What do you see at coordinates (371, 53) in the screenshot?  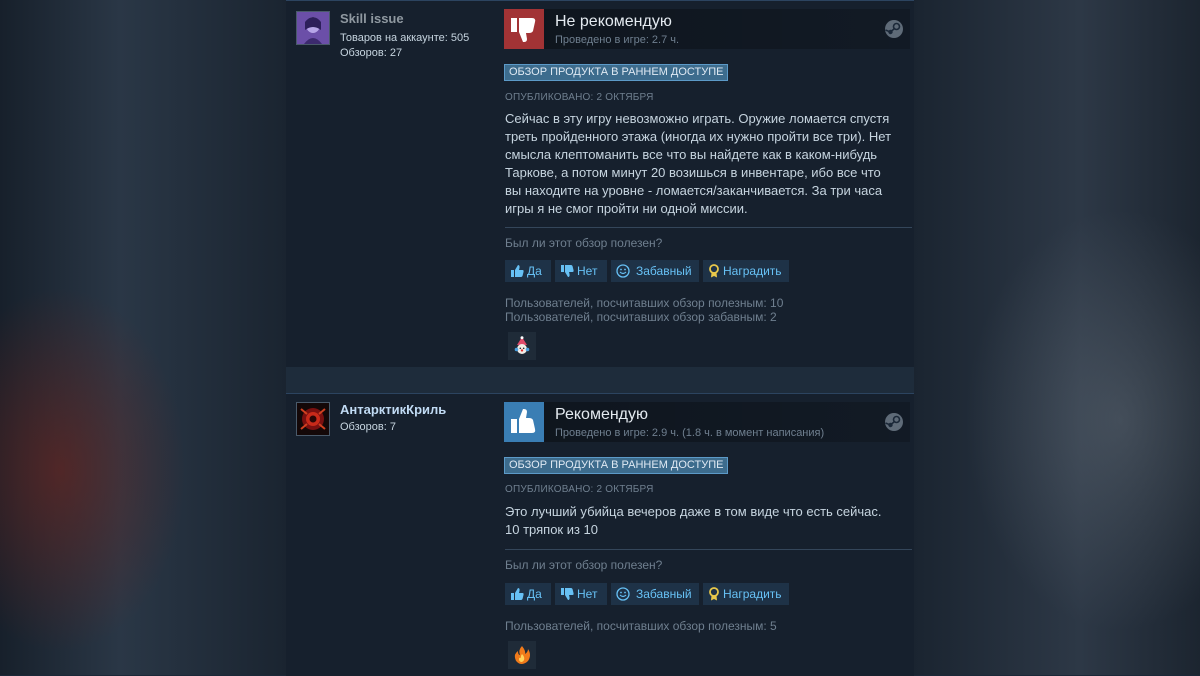 I see `reviews-count: Обзоров: 27` at bounding box center [371, 53].